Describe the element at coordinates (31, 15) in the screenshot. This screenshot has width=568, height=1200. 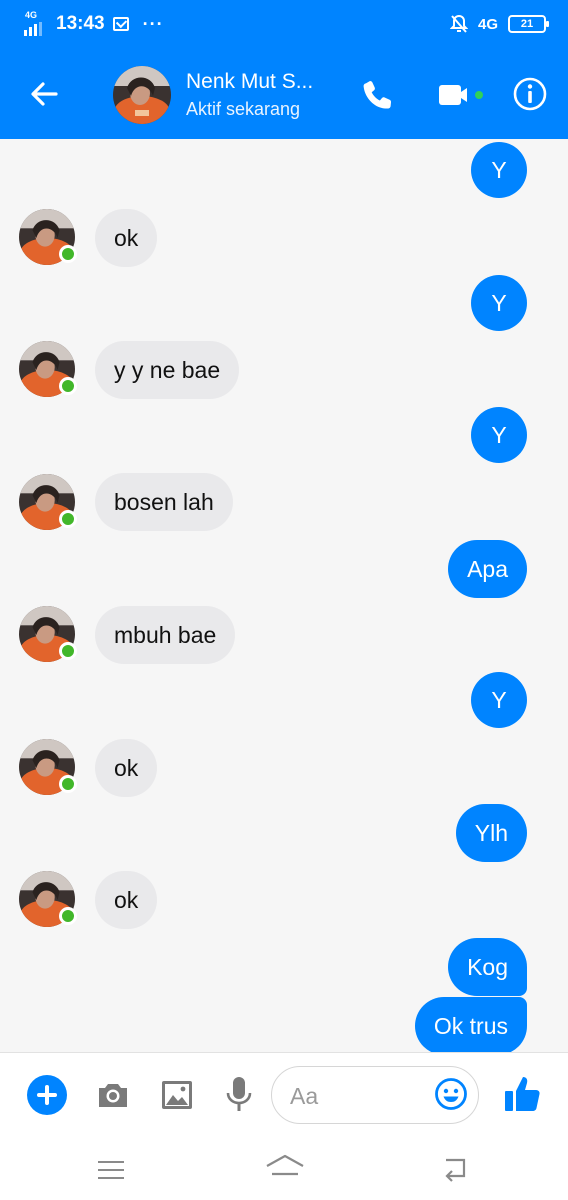
I see `network-type-left: 4G` at that location.